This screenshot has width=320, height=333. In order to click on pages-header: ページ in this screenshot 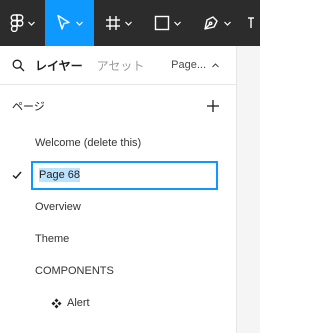, I will do `click(118, 106)`.